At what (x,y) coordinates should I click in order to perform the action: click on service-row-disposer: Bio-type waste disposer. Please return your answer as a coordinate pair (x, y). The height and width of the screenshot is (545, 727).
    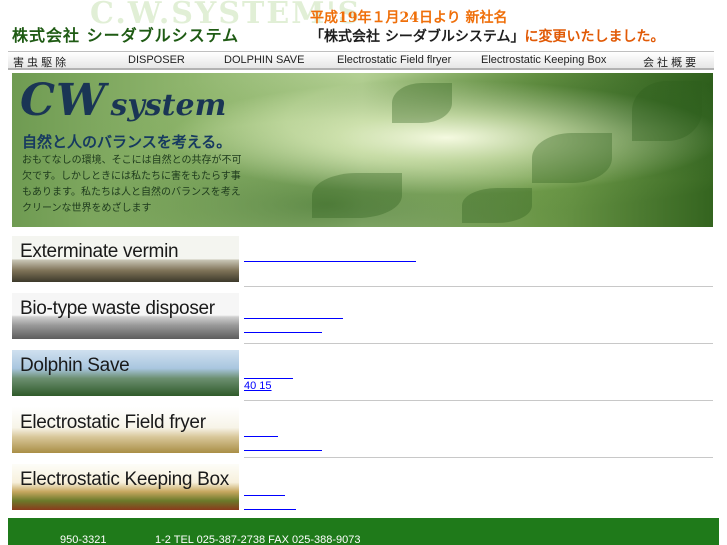
    Looking at the image, I should click on (363, 321).